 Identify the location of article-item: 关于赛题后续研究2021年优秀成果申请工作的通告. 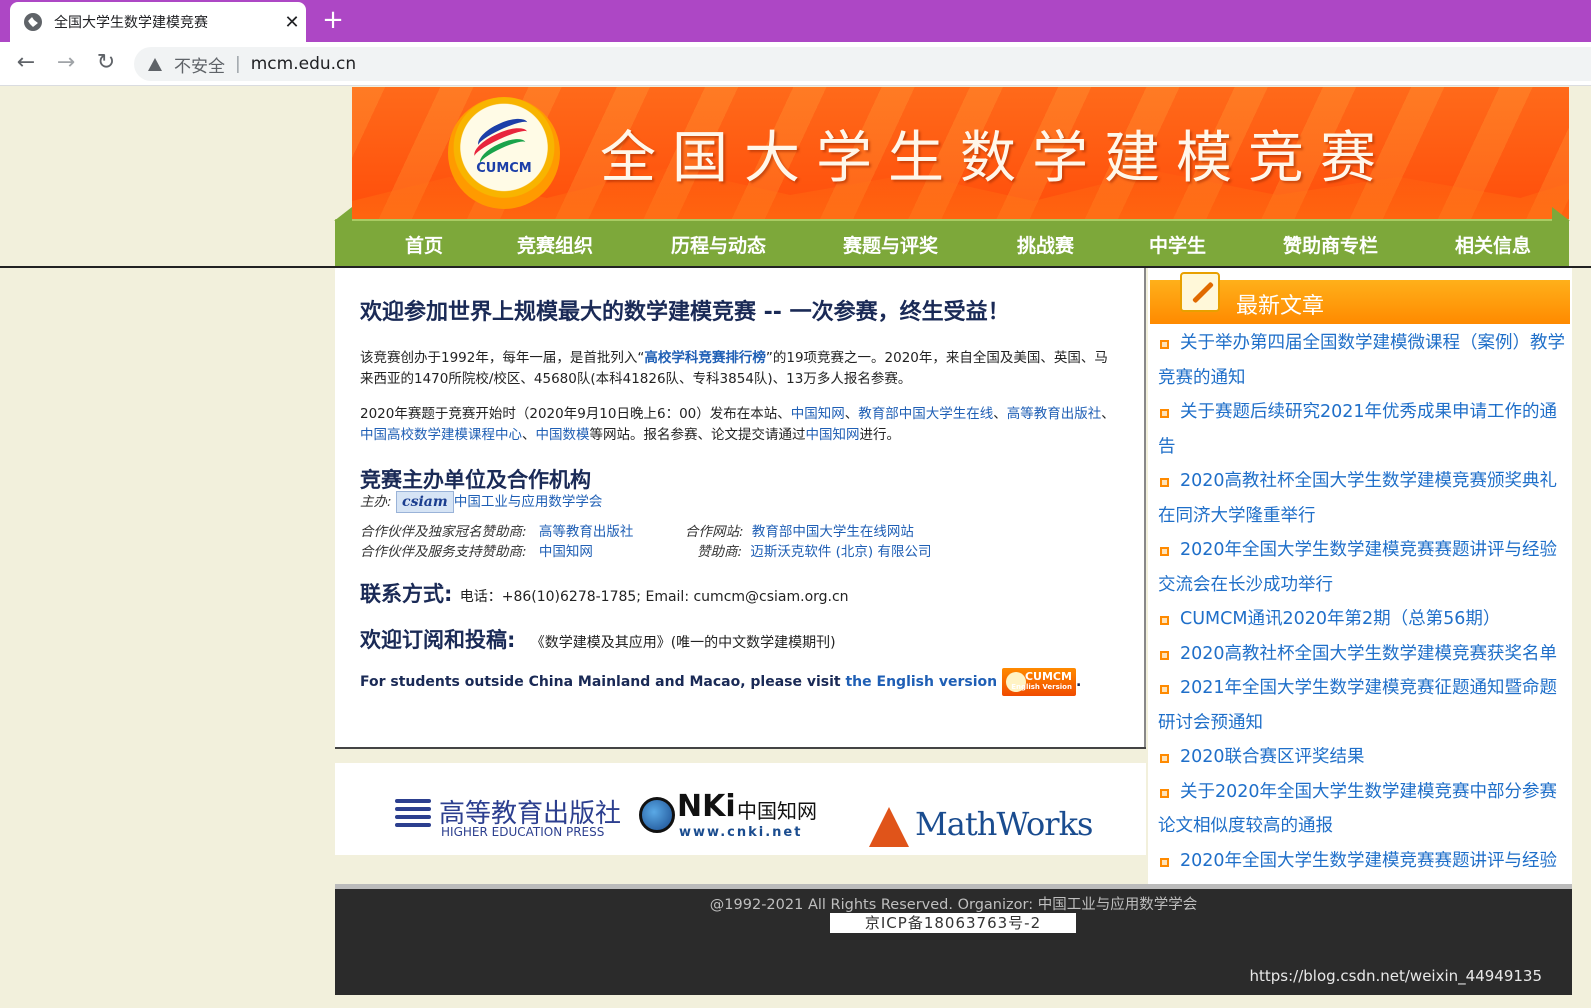
(1363, 429).